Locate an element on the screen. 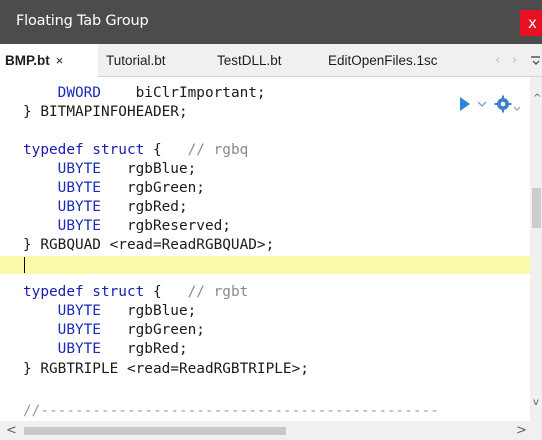 This screenshot has height=440, width=542. horizontal-scrollbar: < > is located at coordinates (271, 430).